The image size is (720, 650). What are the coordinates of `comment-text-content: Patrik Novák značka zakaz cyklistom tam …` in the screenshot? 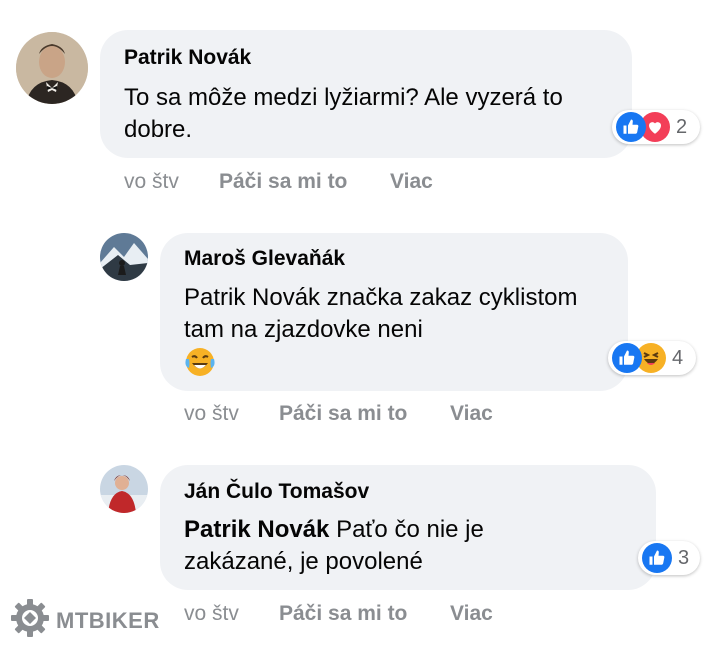 It's located at (381, 313).